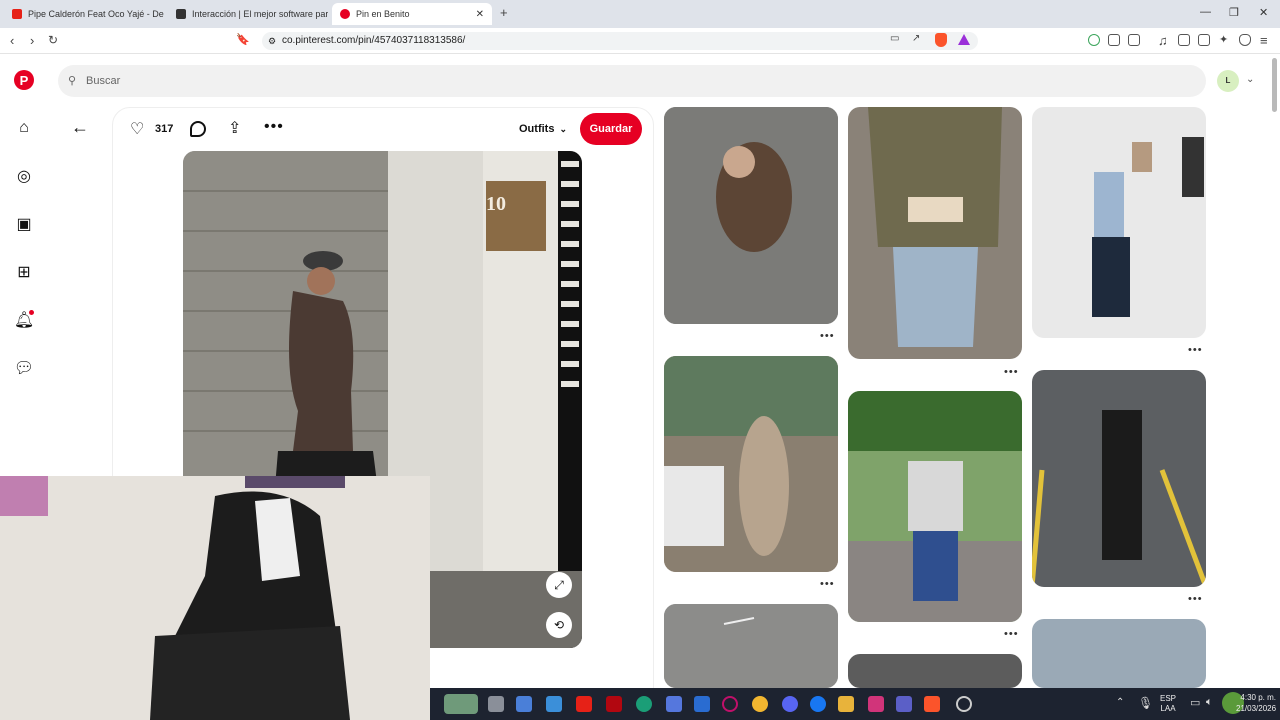 Image resolution: width=1280 pixels, height=720 pixels. Describe the element at coordinates (198, 129) in the screenshot. I see `comment-icon` at that location.